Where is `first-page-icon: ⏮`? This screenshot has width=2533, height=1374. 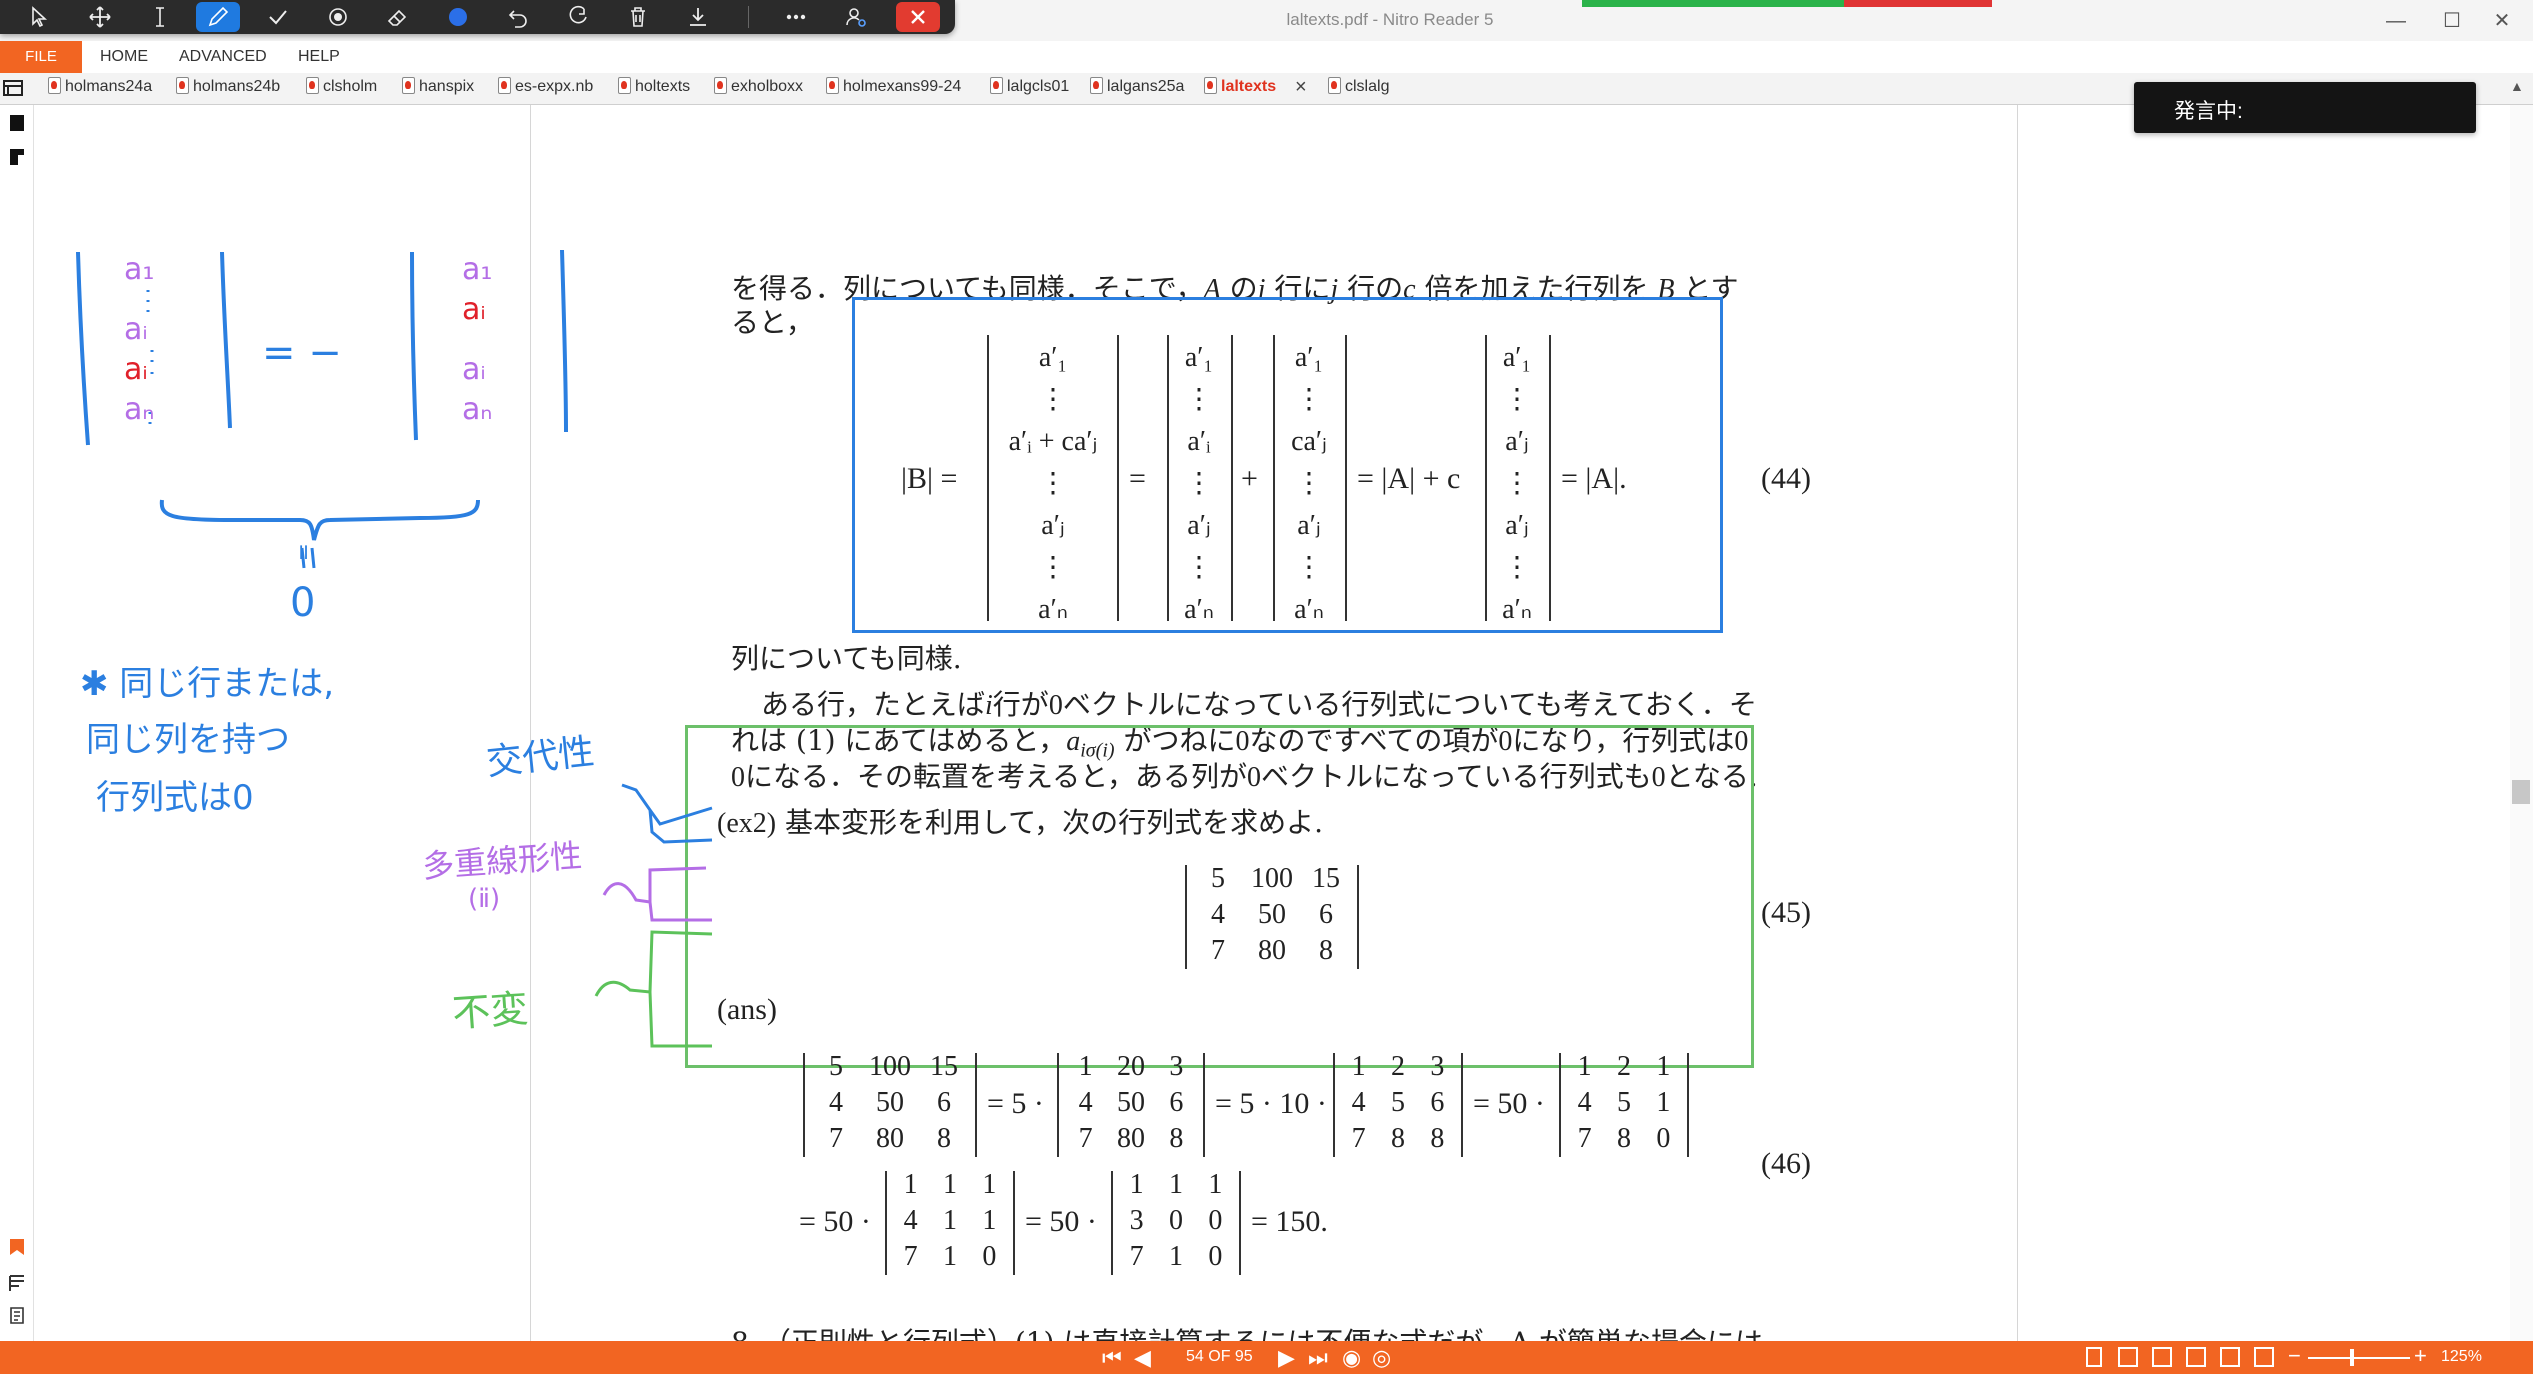
first-page-icon: ⏮ is located at coordinates (1112, 1358).